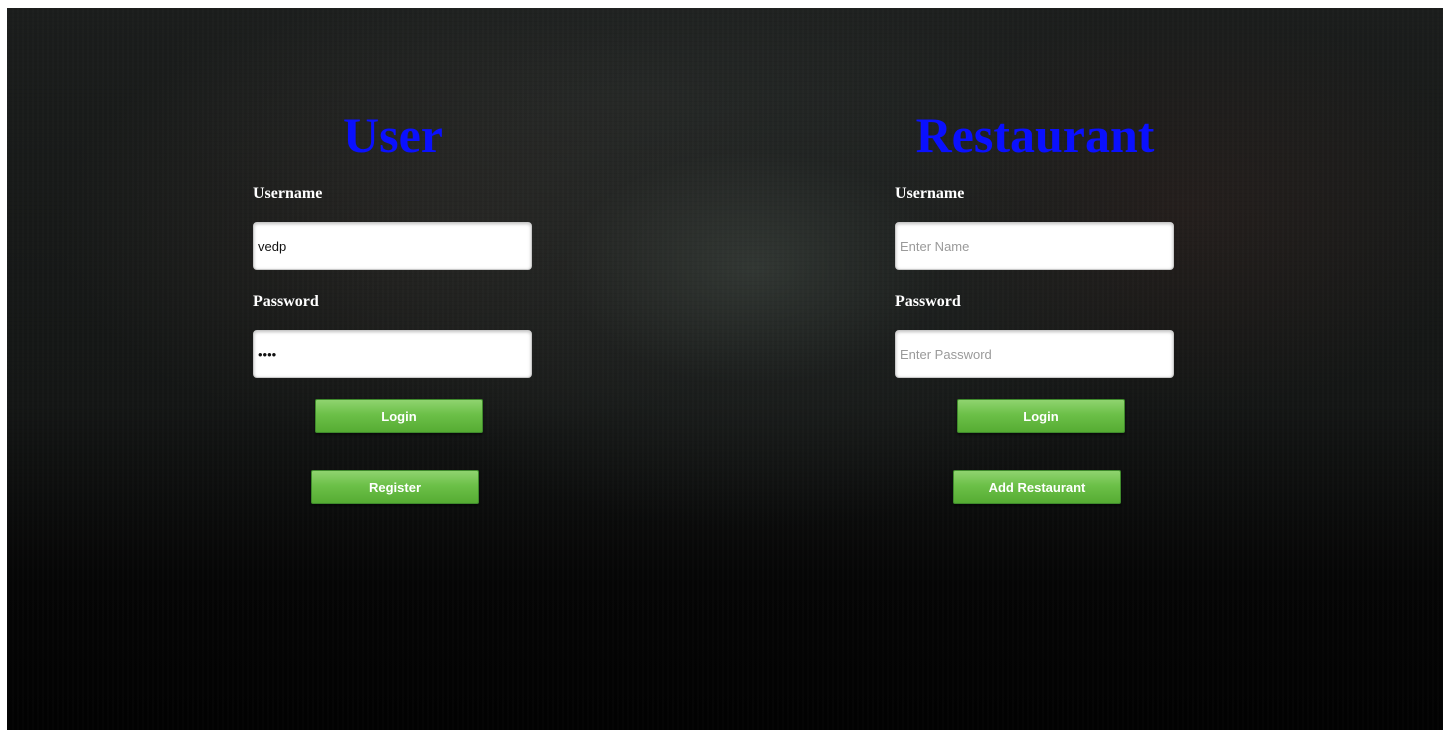 This screenshot has width=1443, height=730. Describe the element at coordinates (392, 246) in the screenshot. I see `user-username-input` at that location.